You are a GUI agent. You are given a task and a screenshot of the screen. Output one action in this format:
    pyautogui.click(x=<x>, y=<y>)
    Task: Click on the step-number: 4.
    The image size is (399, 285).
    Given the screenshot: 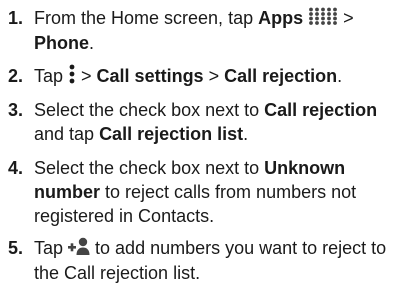 What is the action you would take?
    pyautogui.click(x=16, y=168)
    